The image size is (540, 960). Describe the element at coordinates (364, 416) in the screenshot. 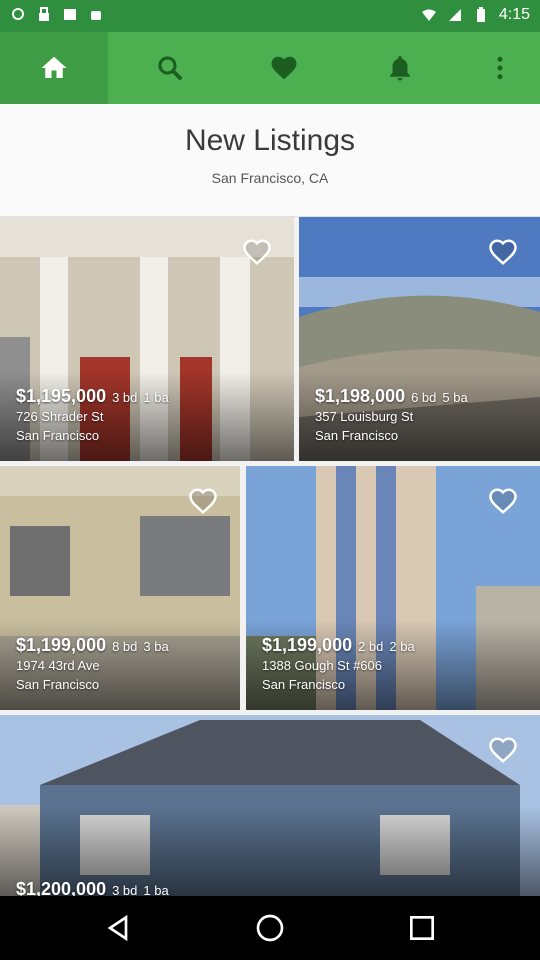

I see `listing-address: 357 Louisburg St` at that location.